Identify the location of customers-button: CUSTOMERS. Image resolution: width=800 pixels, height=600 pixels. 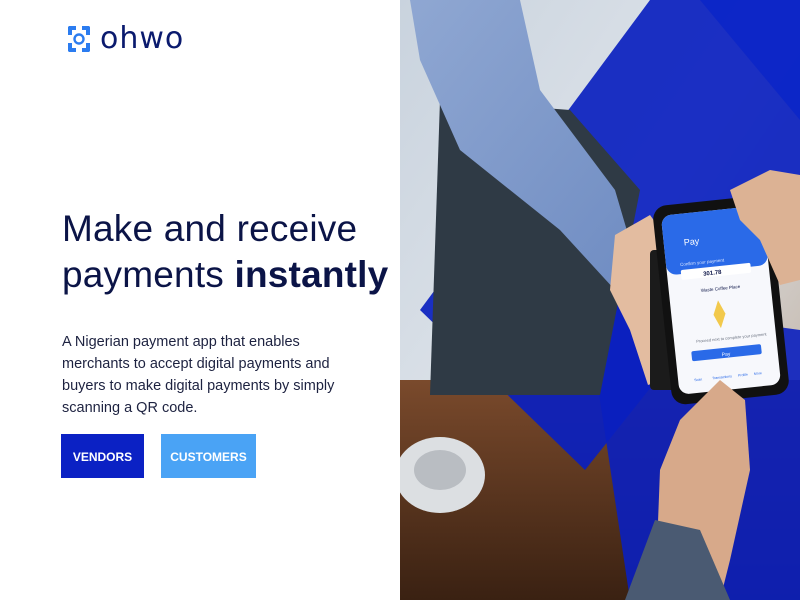
(208, 456).